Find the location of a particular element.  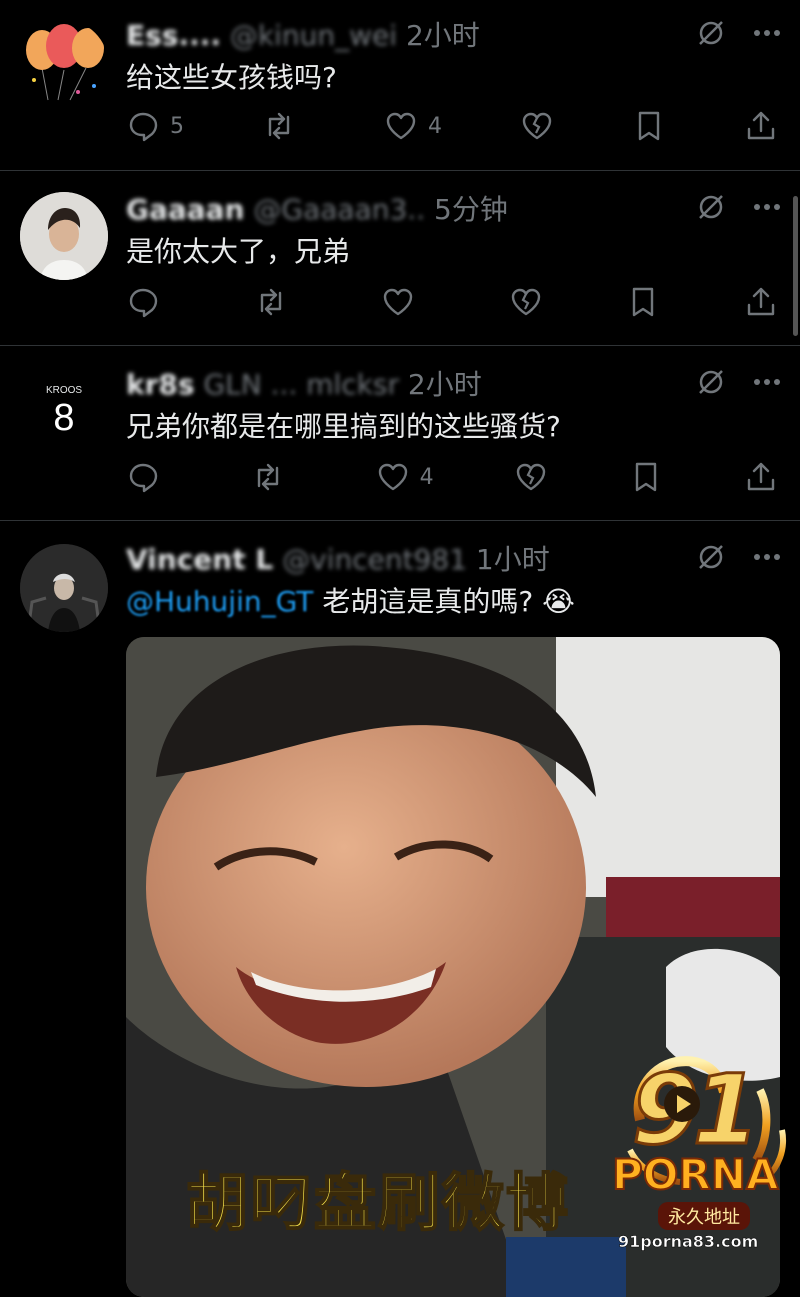

tweet-header: kr8s GLN ... mlcksr 2小时 is located at coordinates (304, 383).